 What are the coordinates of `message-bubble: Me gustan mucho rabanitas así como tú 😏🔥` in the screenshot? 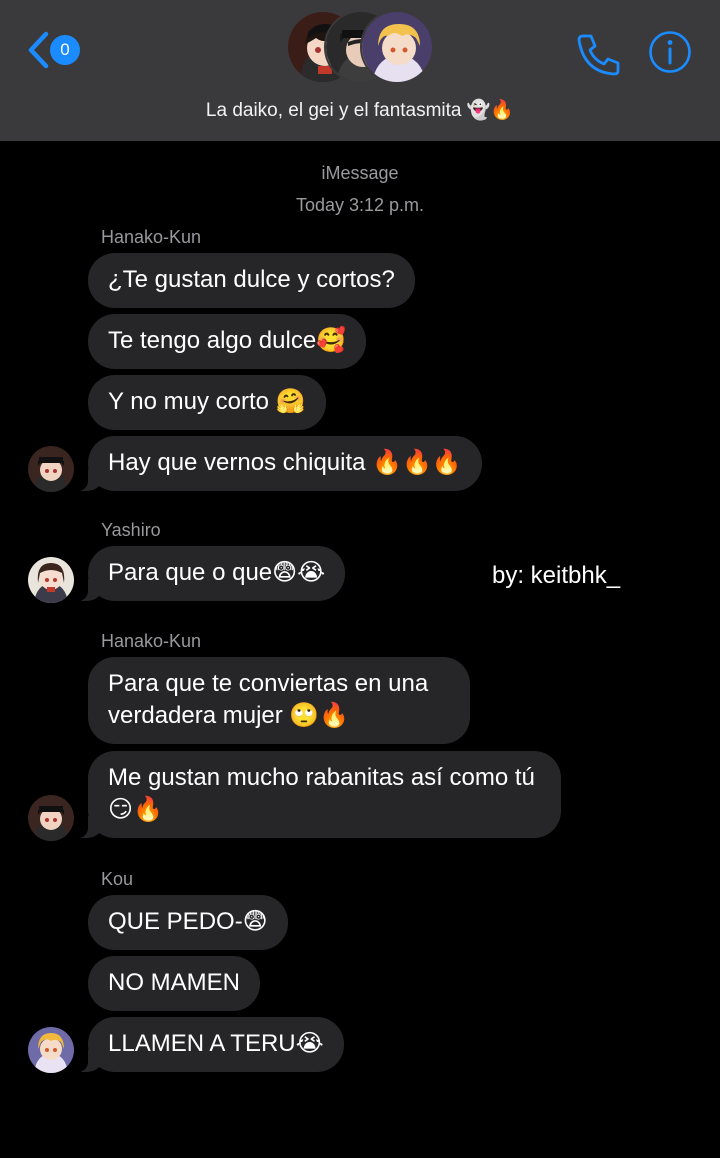 It's located at (319, 794).